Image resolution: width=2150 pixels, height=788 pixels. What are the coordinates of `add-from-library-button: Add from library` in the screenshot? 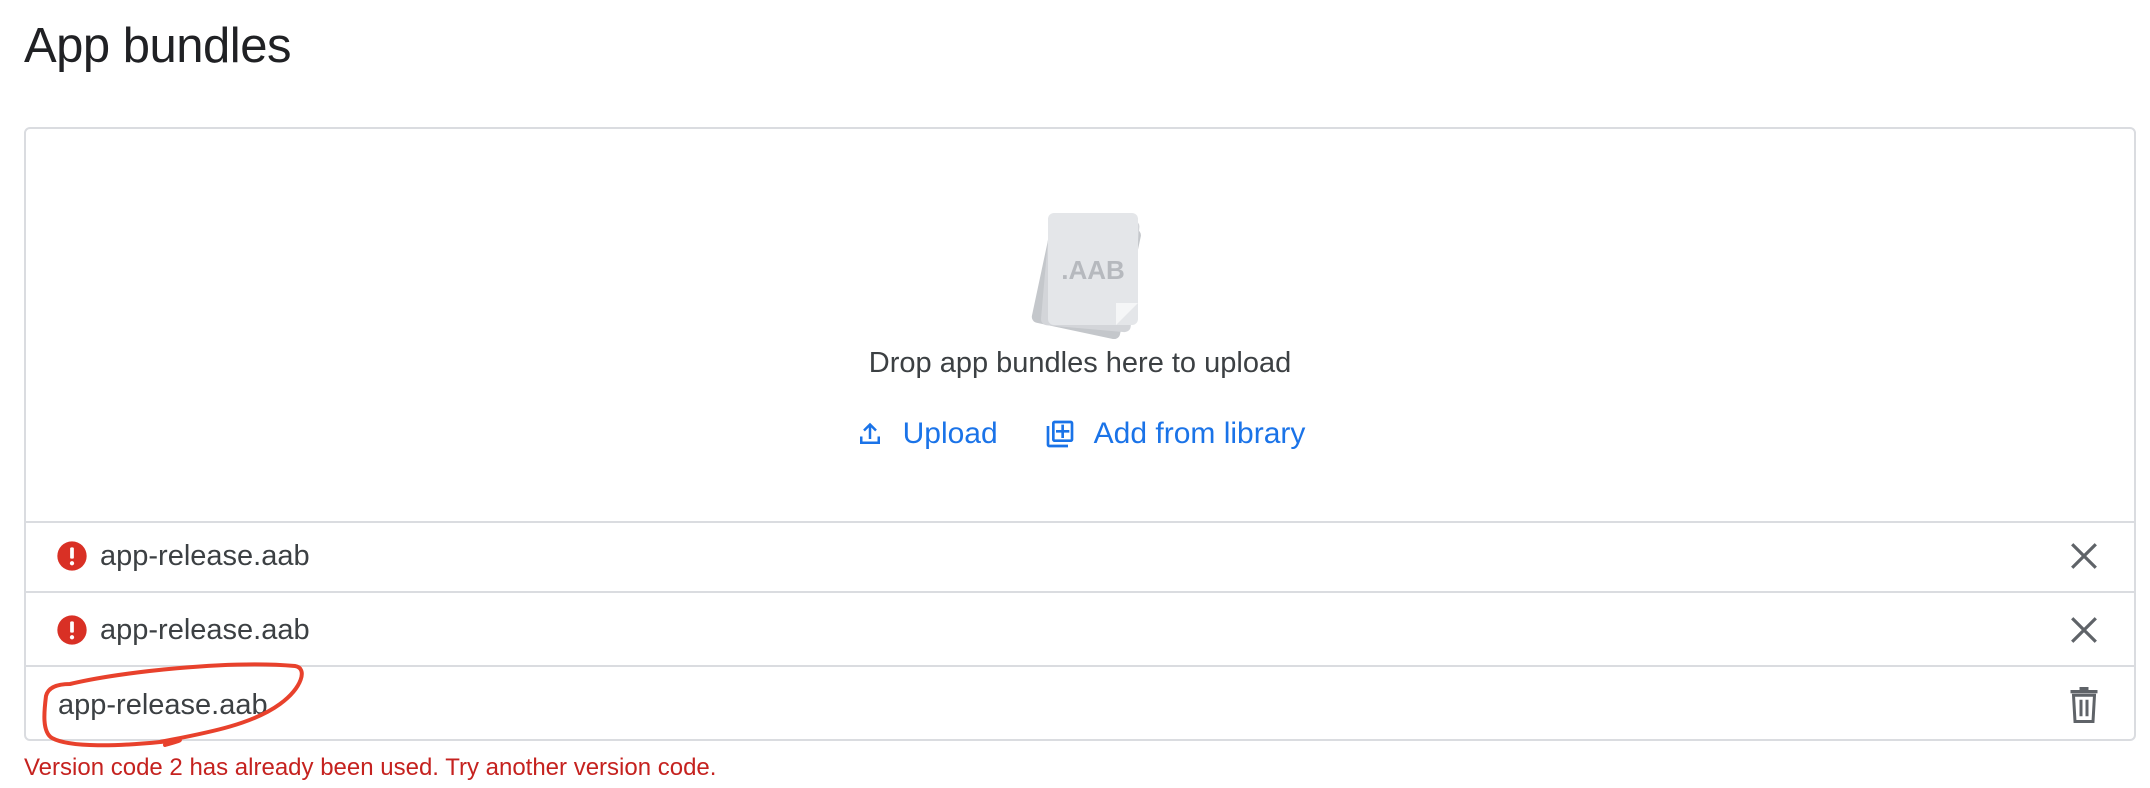 It's located at (1175, 434).